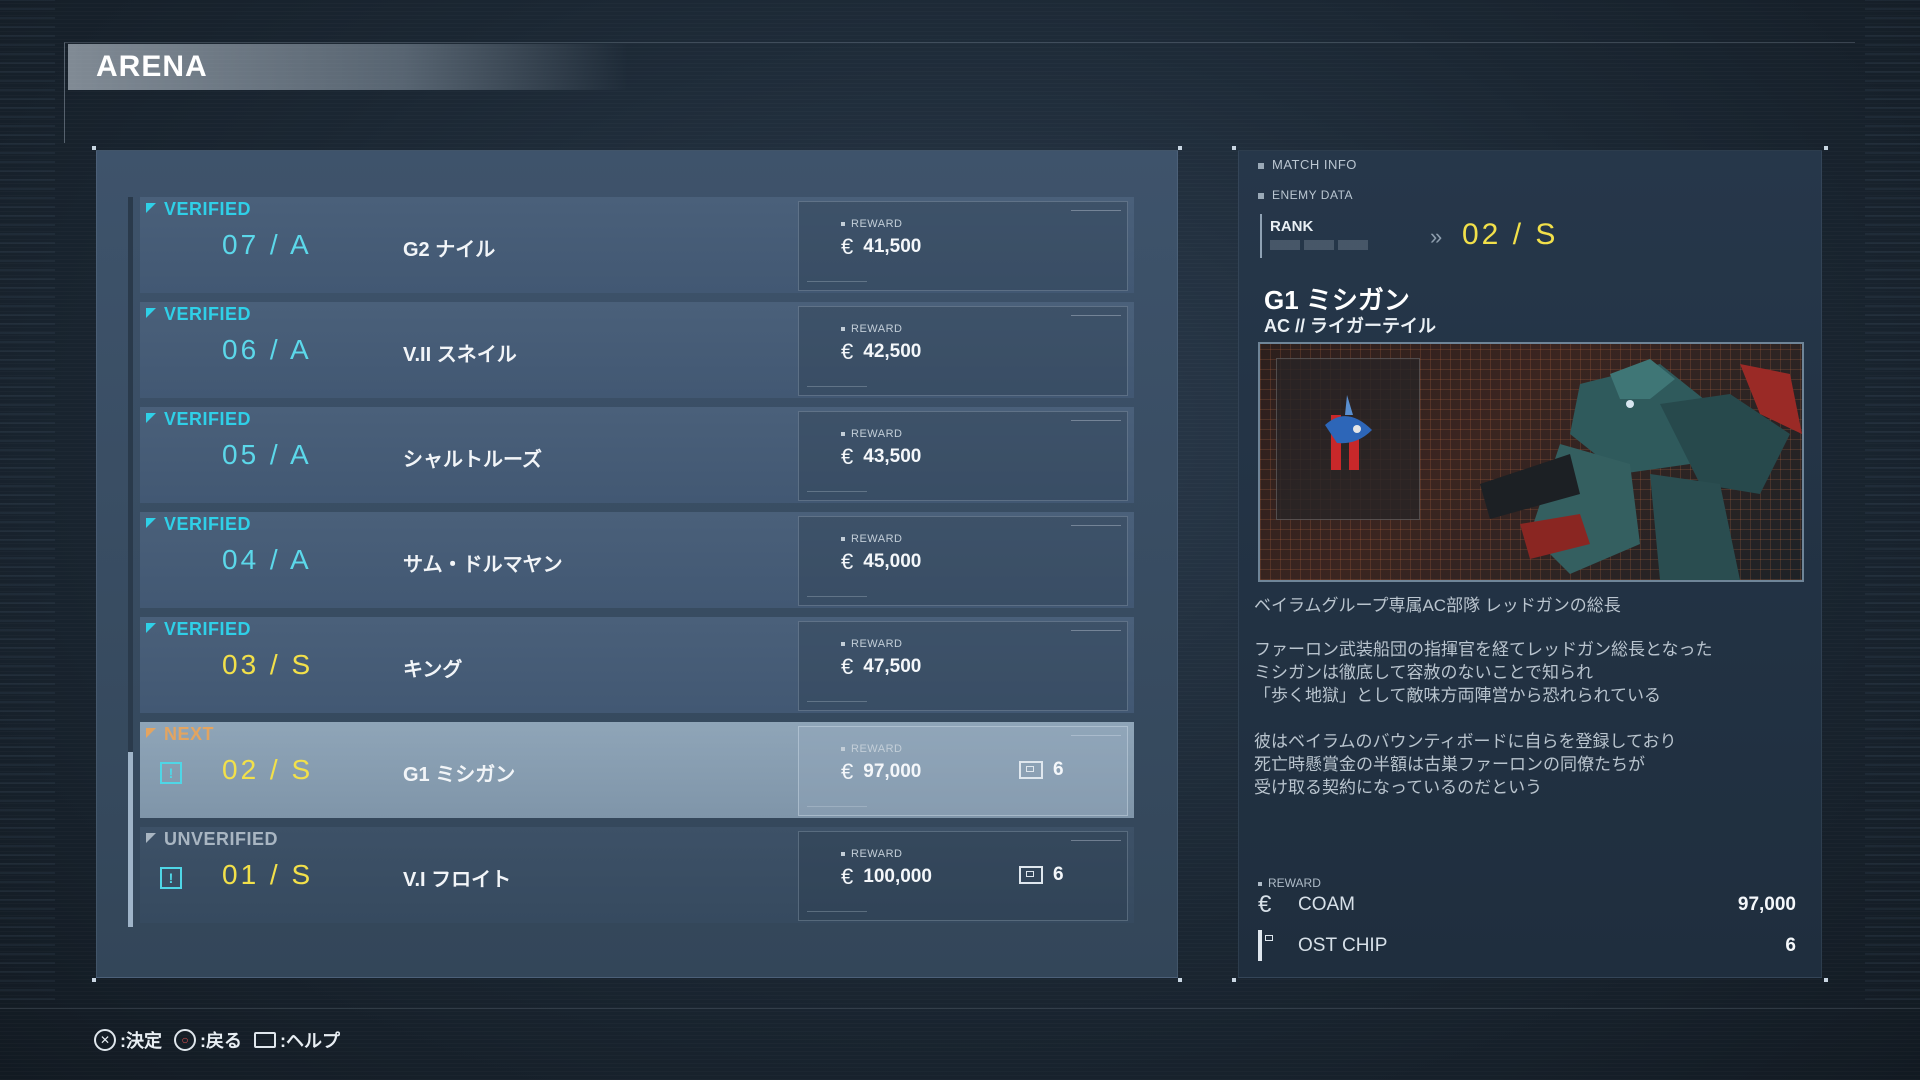 The width and height of the screenshot is (1920, 1080). What do you see at coordinates (310, 1041) in the screenshot?
I see `help-label: :ヘルプ` at bounding box center [310, 1041].